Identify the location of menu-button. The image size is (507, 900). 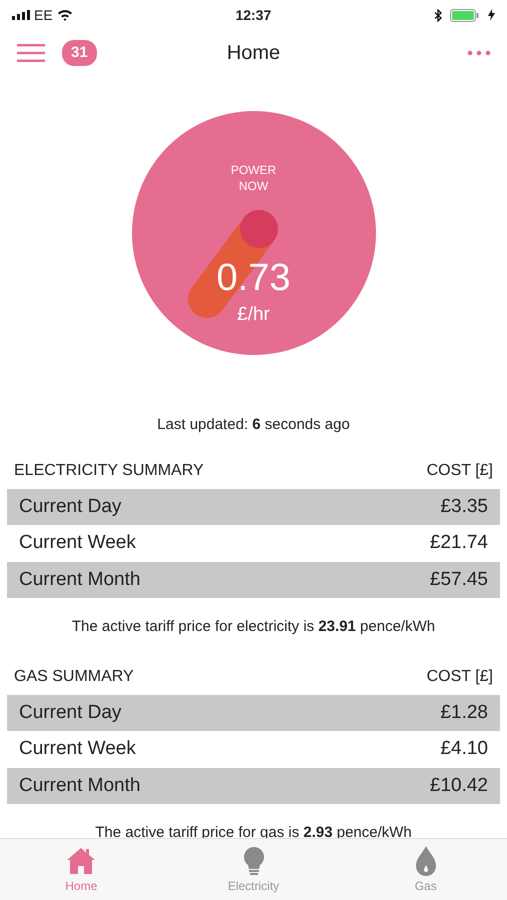
(31, 53).